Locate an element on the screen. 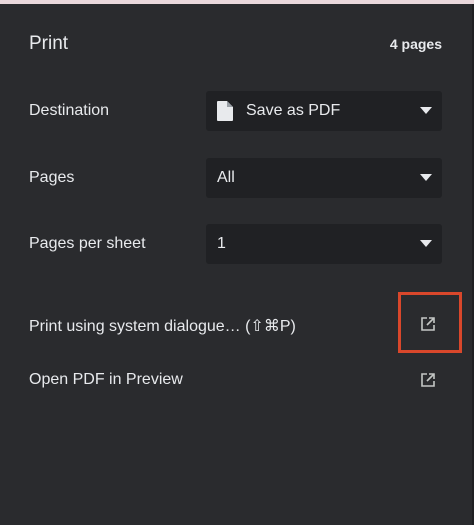  page-count: 4 pages is located at coordinates (415, 44).